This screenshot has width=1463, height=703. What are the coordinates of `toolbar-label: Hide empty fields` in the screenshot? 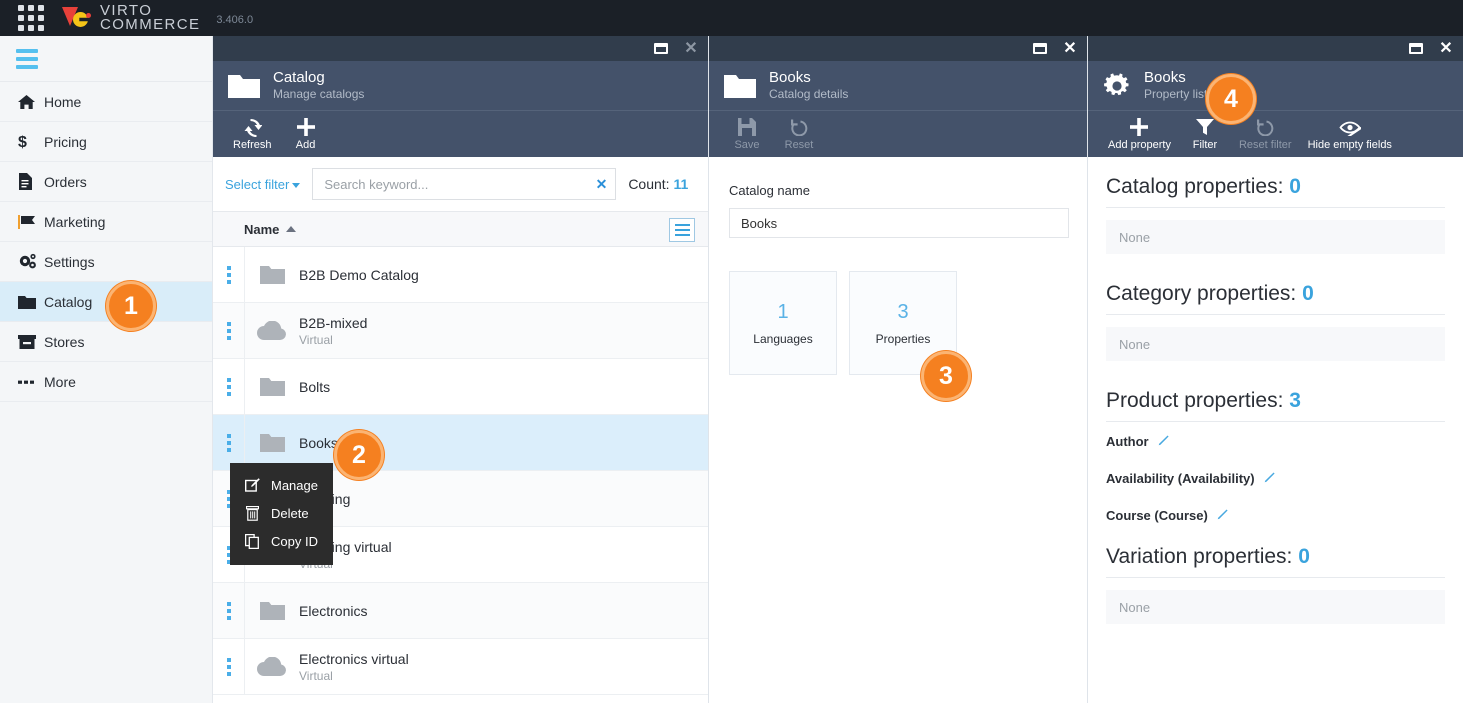 It's located at (1349, 145).